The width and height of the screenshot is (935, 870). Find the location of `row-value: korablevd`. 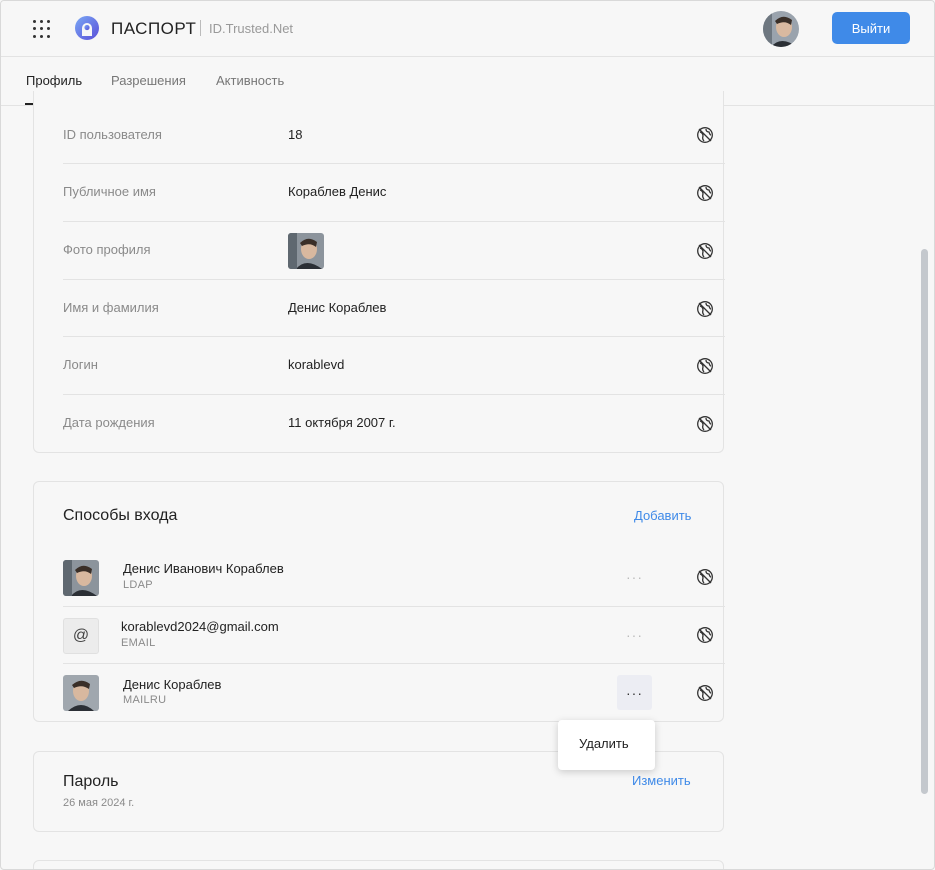

row-value: korablevd is located at coordinates (316, 364).